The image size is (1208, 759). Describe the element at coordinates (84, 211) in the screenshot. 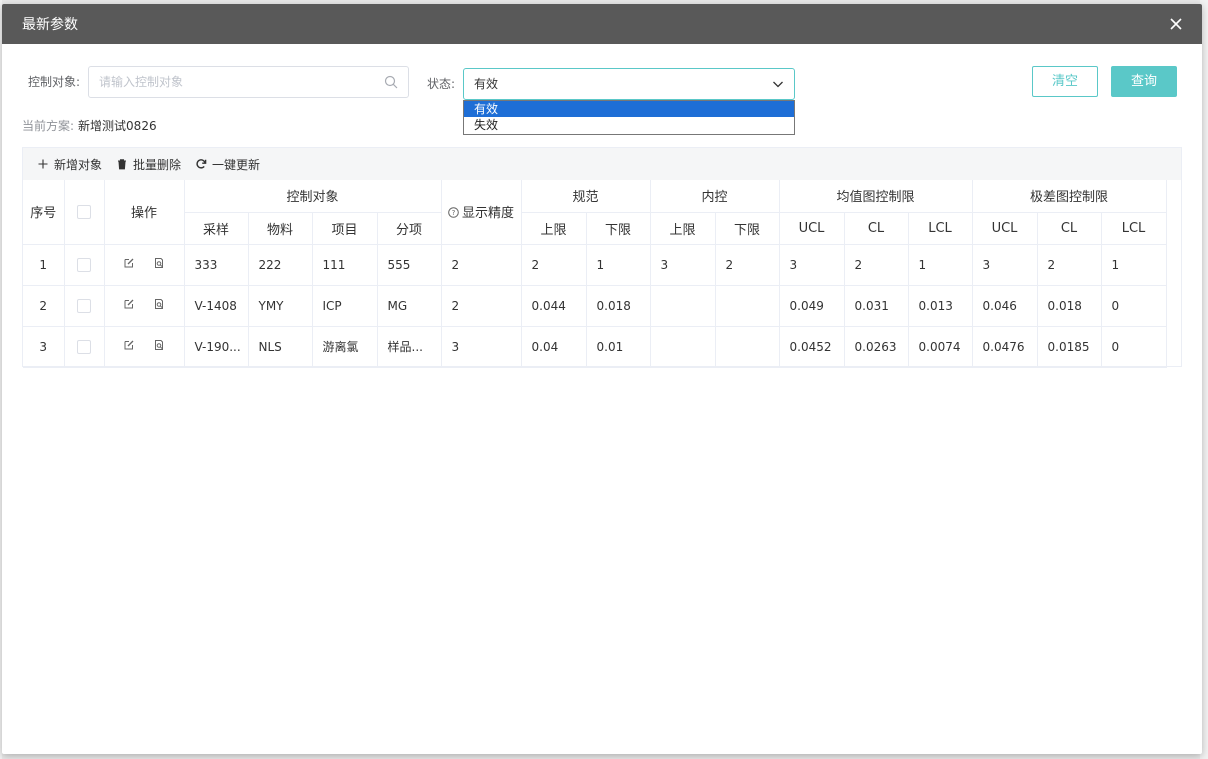

I see `select-all-checkbox` at that location.